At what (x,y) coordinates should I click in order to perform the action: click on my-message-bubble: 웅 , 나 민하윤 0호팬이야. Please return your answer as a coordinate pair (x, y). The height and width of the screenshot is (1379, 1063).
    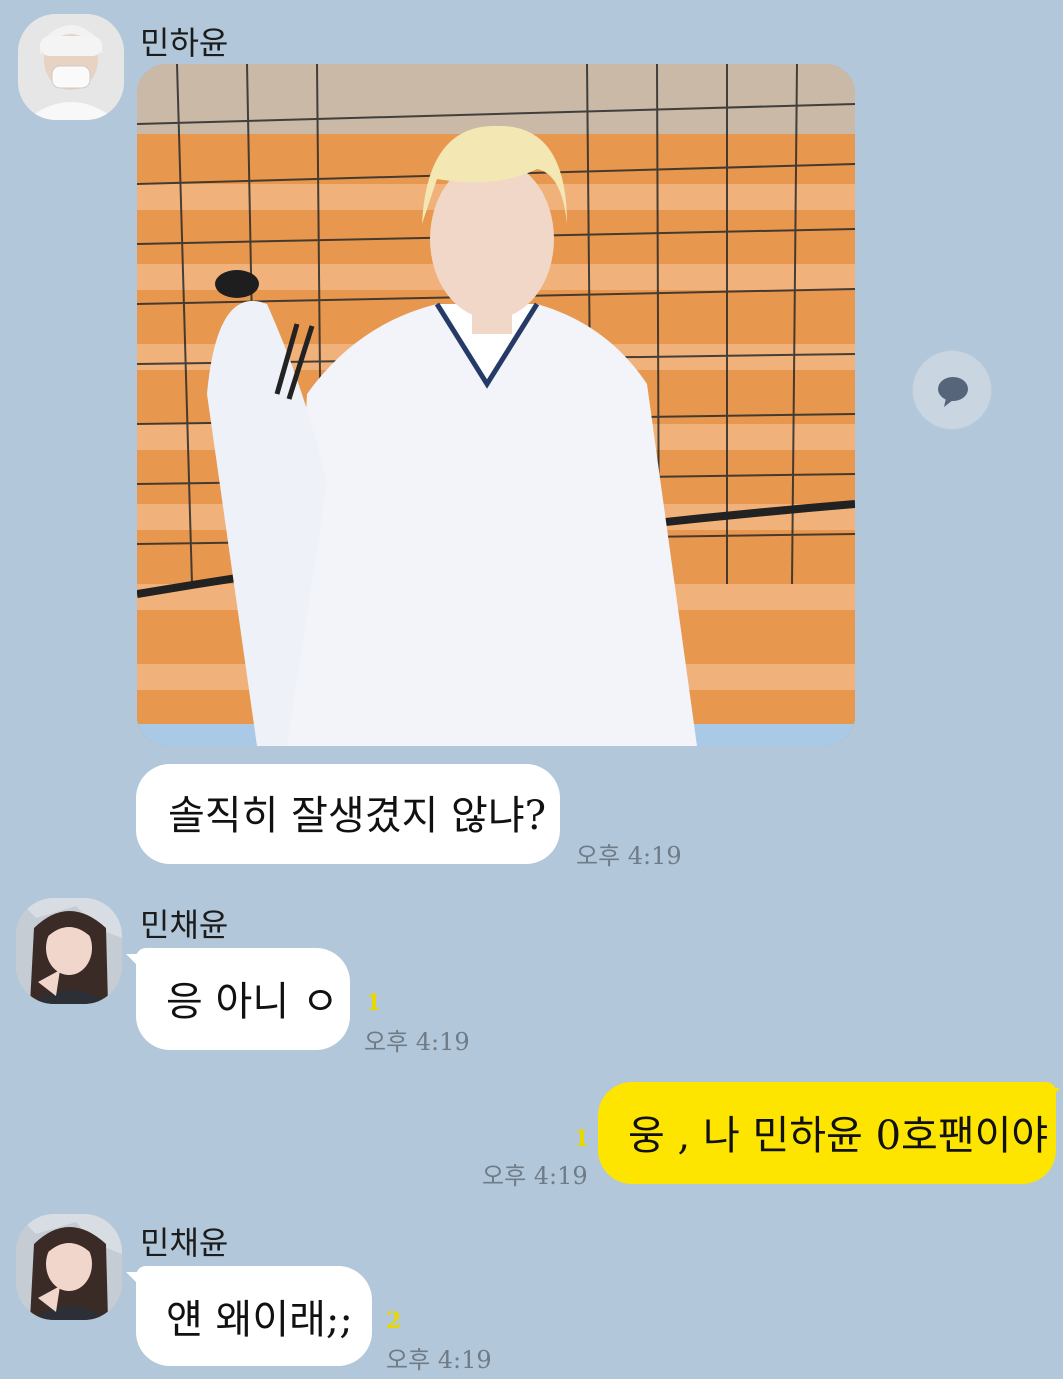
    Looking at the image, I should click on (827, 1133).